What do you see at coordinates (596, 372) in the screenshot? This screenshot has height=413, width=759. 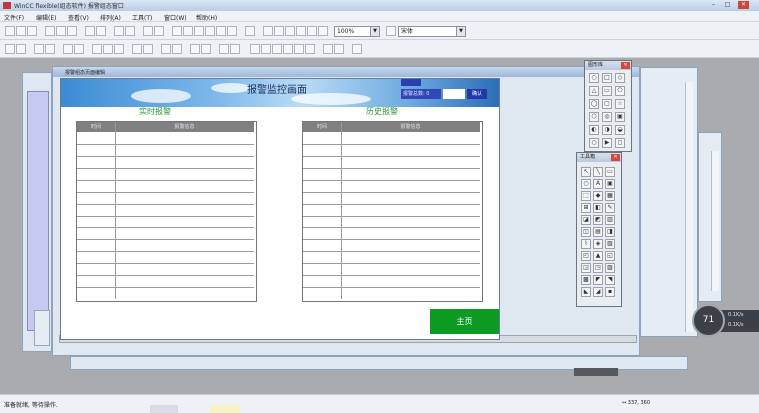 I see `minimized-window` at bounding box center [596, 372].